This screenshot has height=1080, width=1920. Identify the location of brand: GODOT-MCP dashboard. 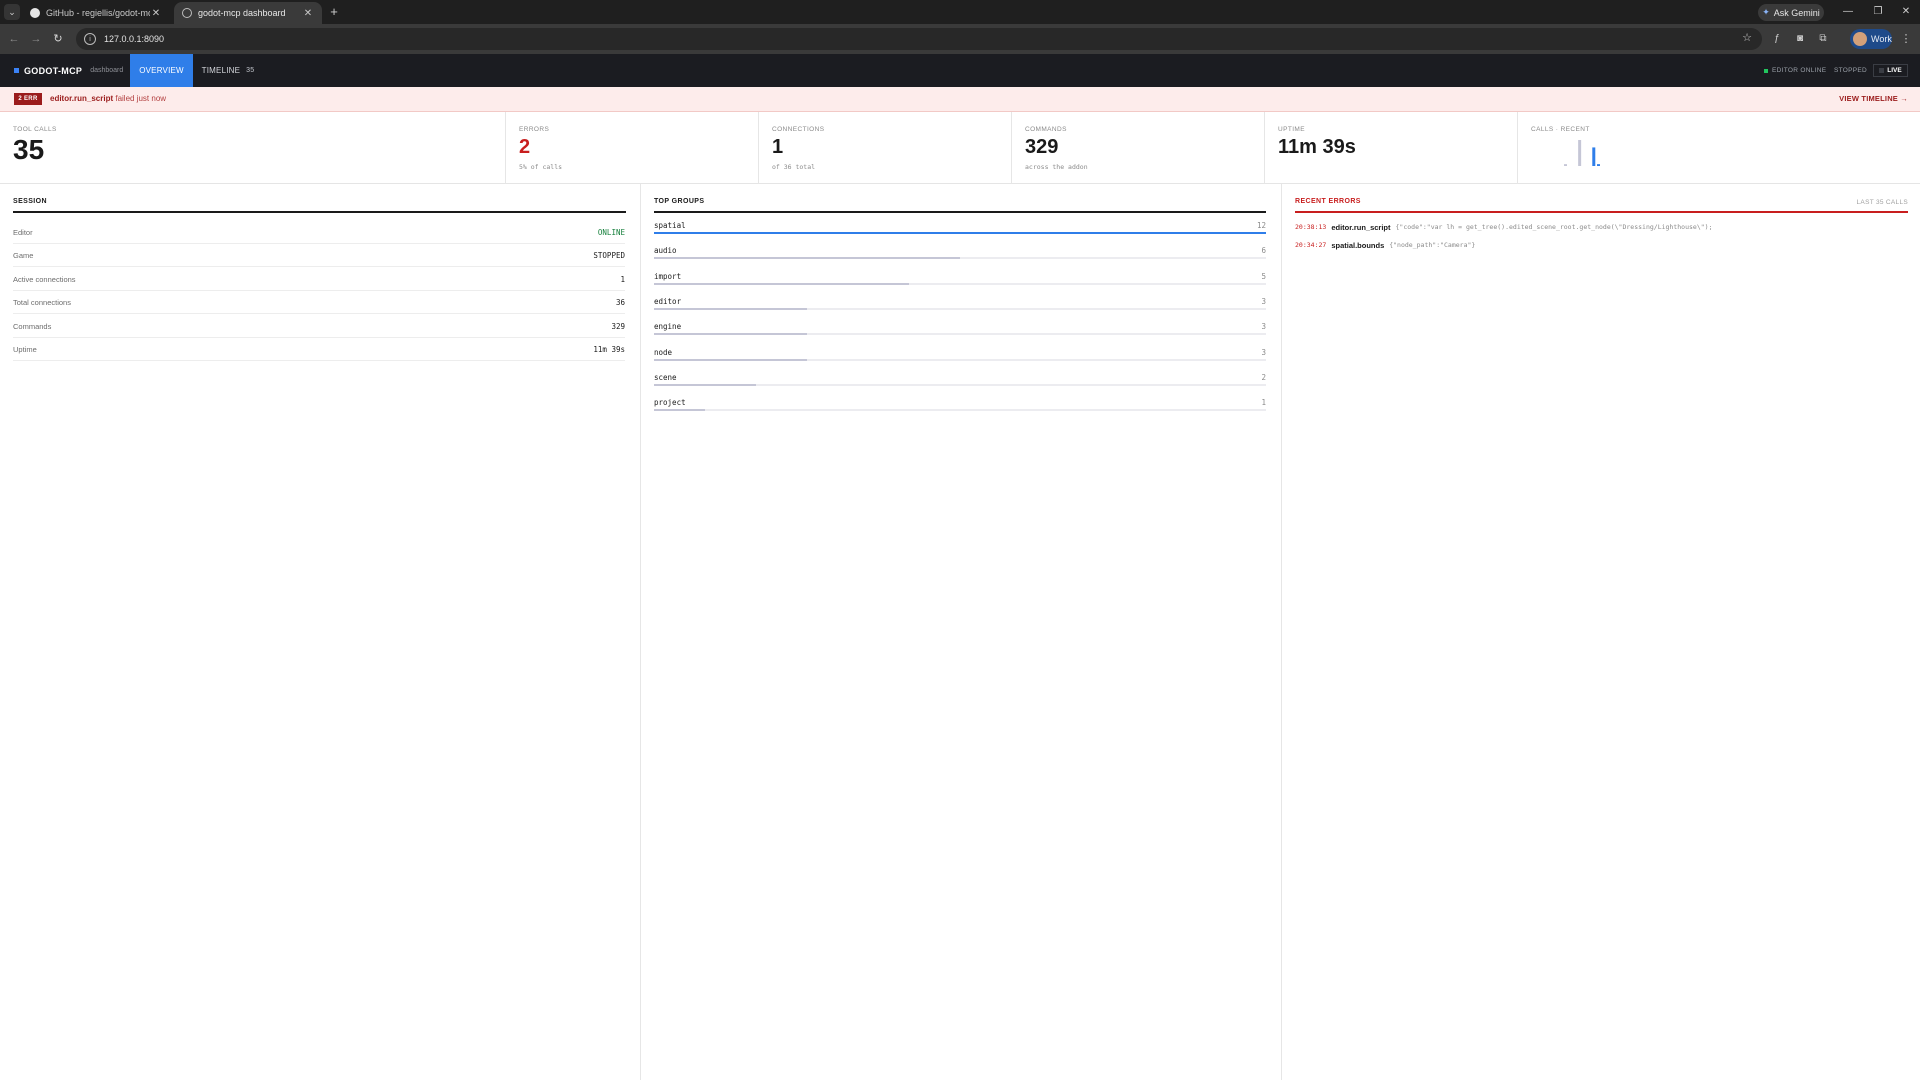
(68, 70).